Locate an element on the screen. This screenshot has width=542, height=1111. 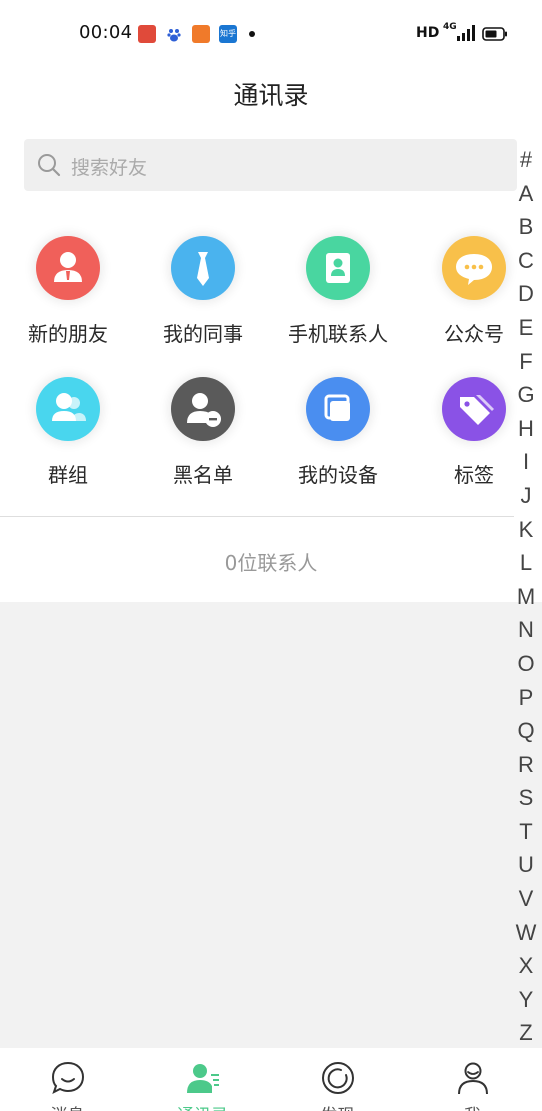
alphabet-letter: F is located at coordinates (526, 362).